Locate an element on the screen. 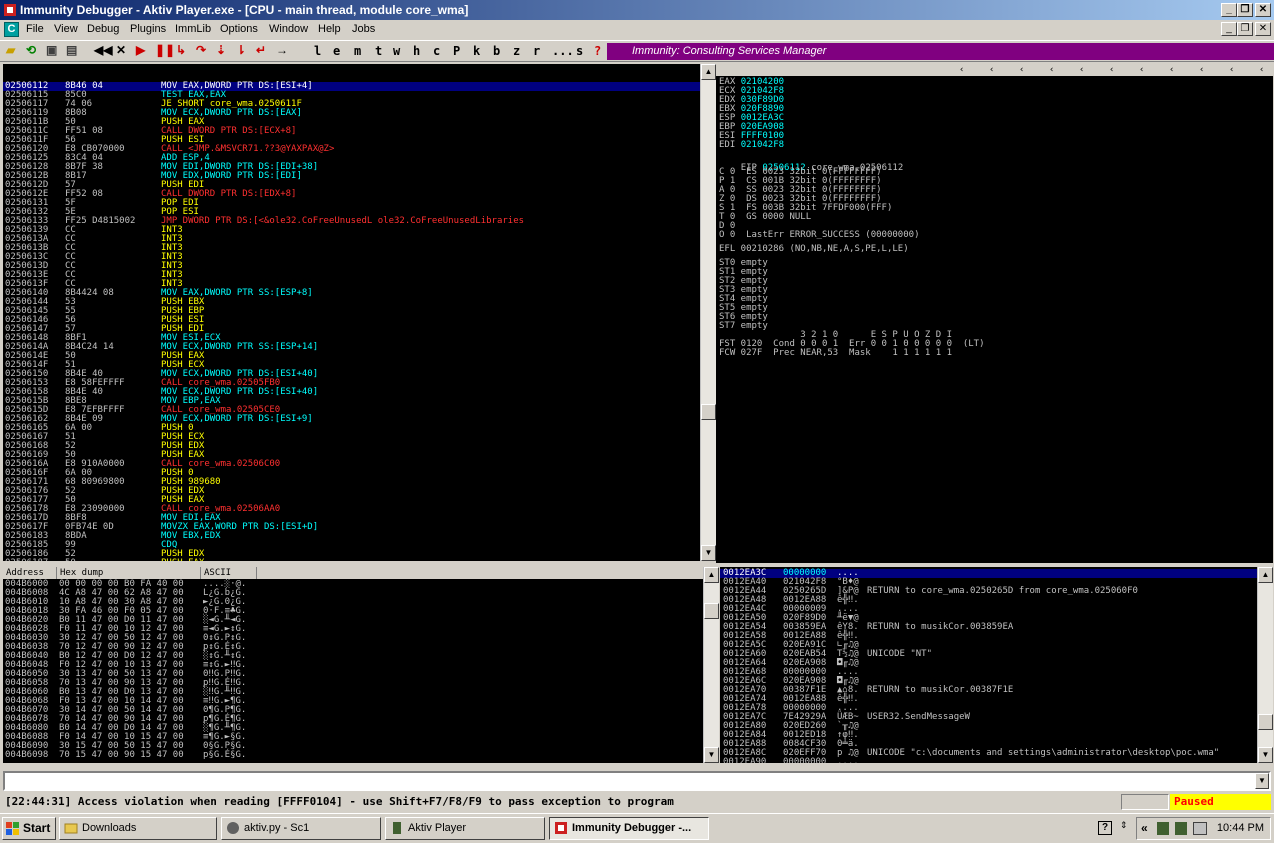  dump-header-hex: Hex dump is located at coordinates (129, 573).